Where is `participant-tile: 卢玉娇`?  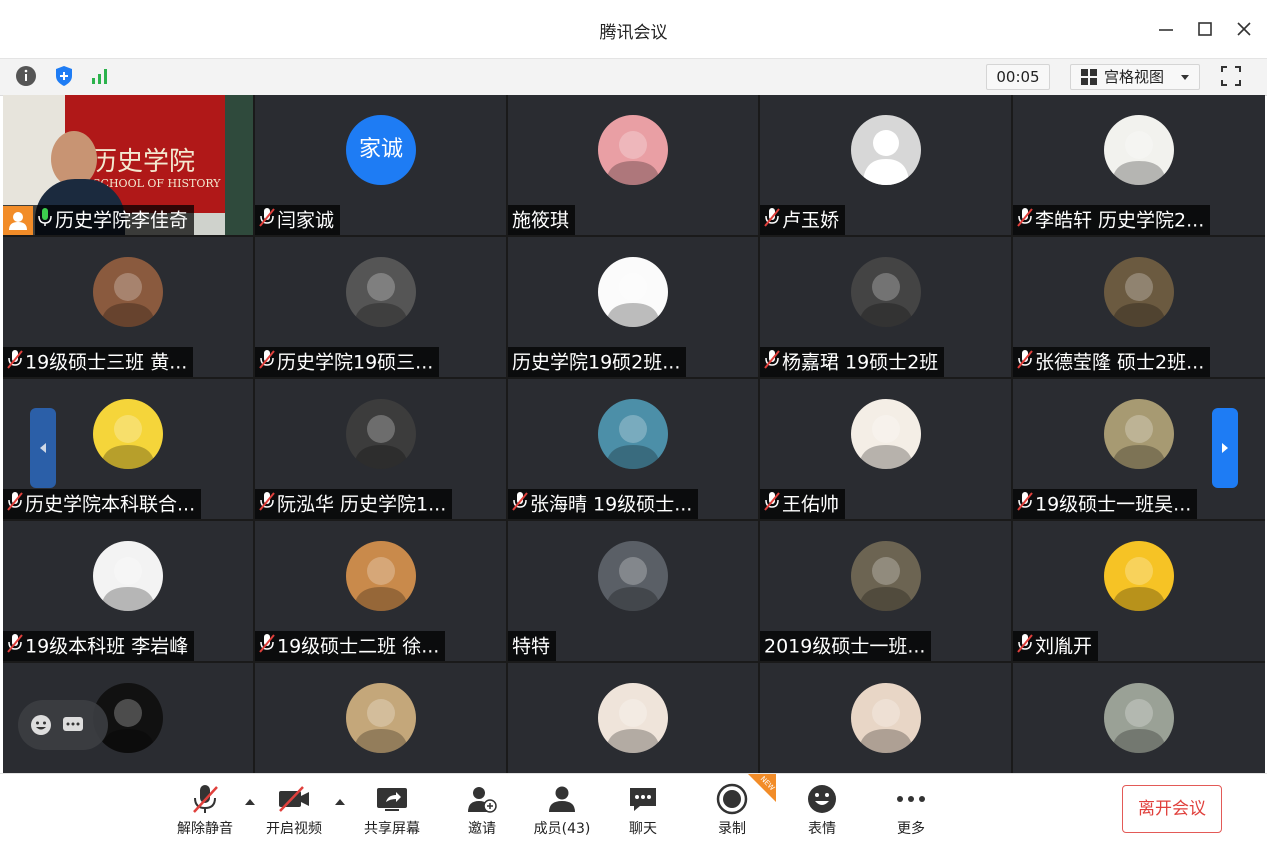 participant-tile: 卢玉娇 is located at coordinates (885, 165).